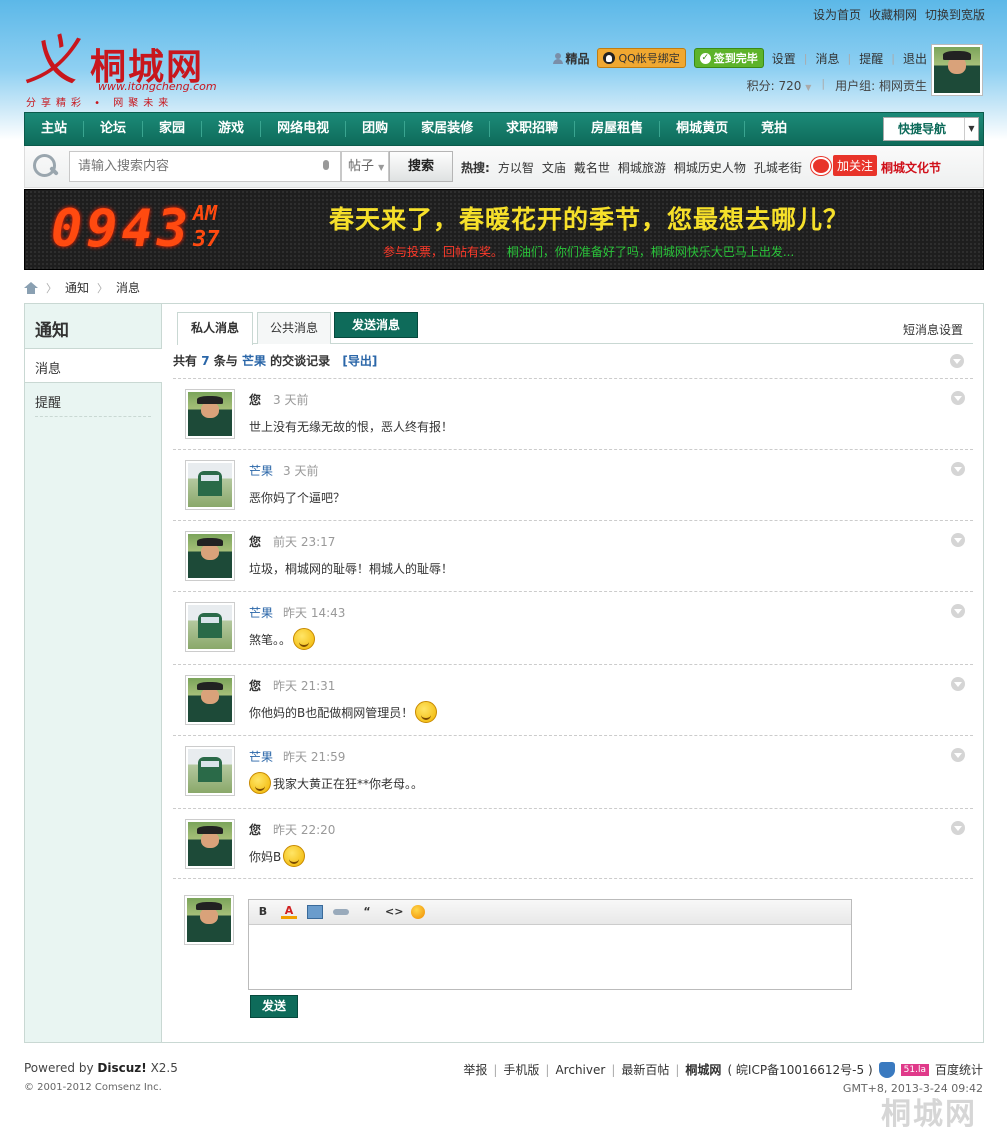 This screenshot has height=1148, width=1007. What do you see at coordinates (957, 361) in the screenshot?
I see `collapse-icon` at bounding box center [957, 361].